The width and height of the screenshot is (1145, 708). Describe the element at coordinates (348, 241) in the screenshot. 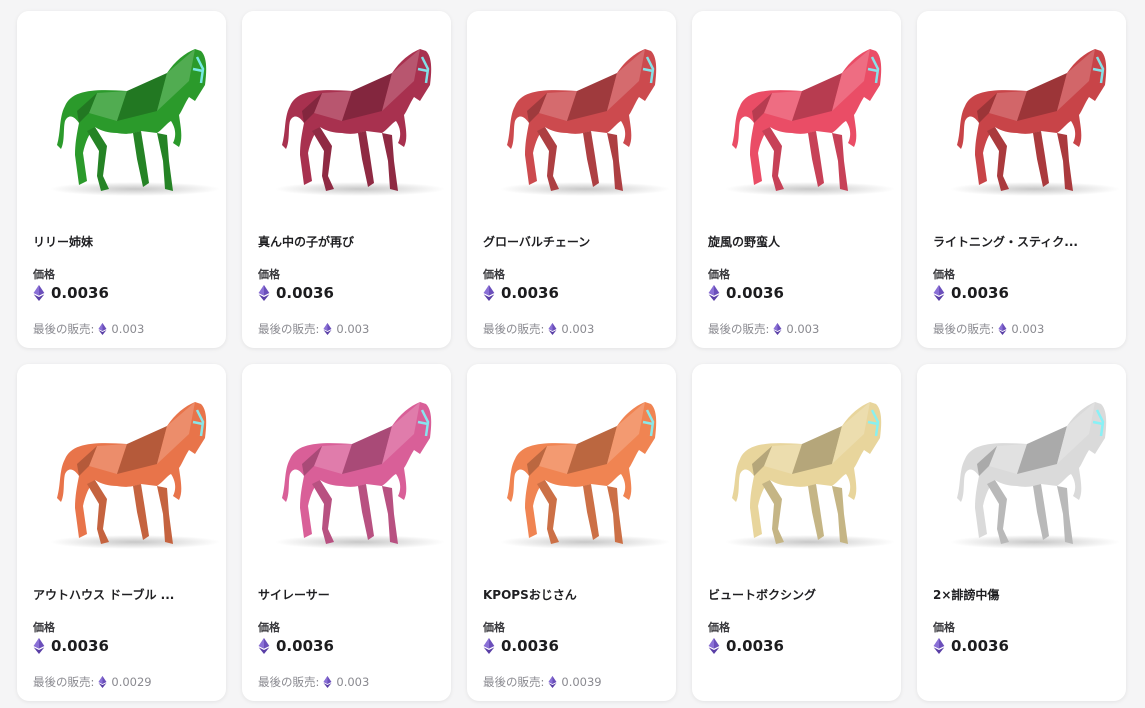

I see `item-name: 真ん中の子が再び` at that location.